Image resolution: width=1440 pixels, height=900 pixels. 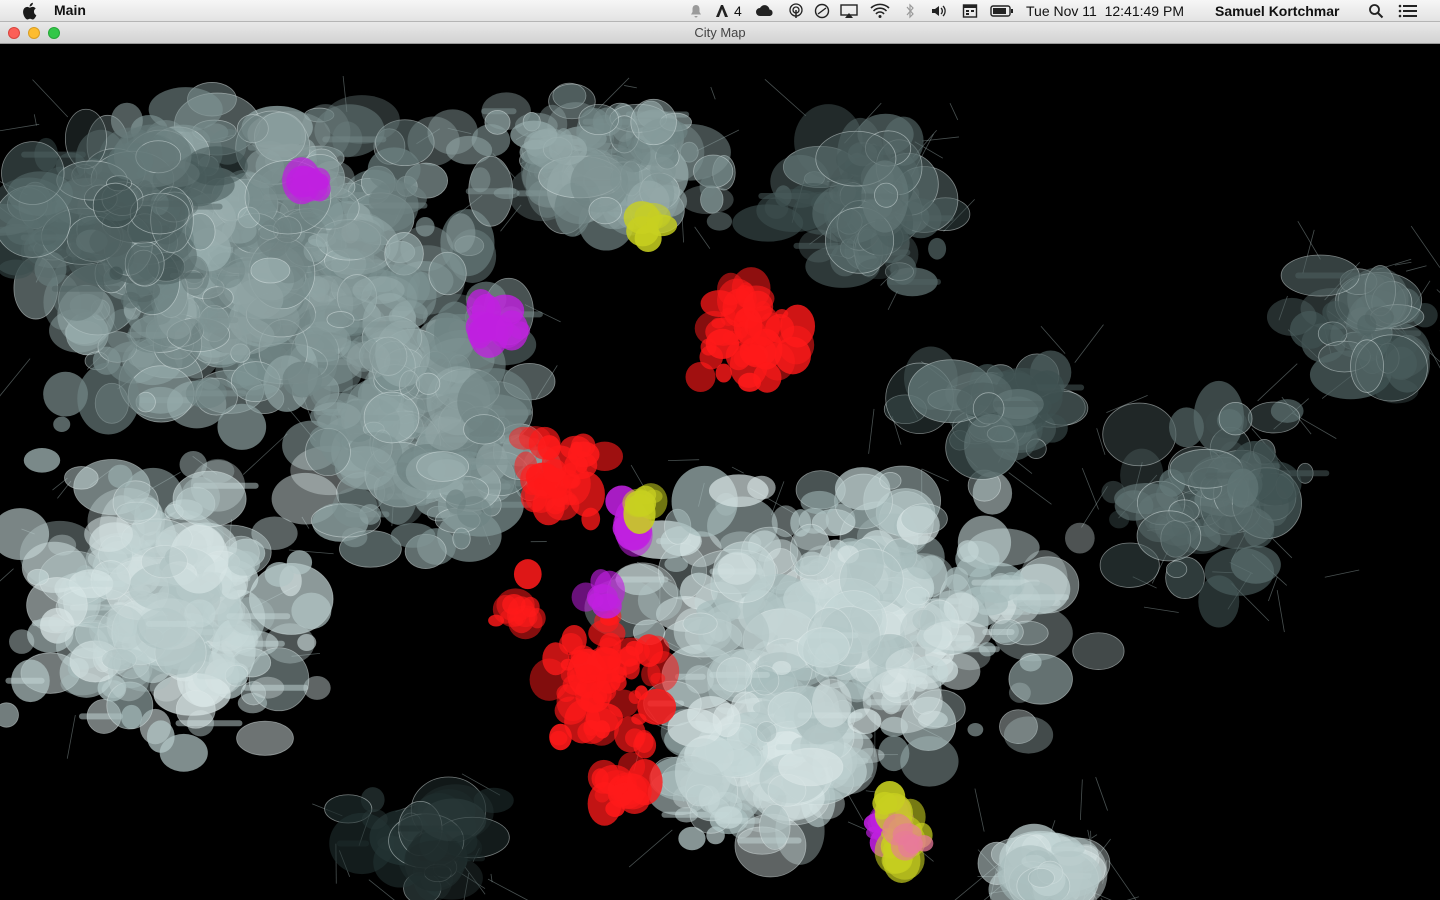 What do you see at coordinates (70, 10) in the screenshot?
I see `app-menu-main: Main` at bounding box center [70, 10].